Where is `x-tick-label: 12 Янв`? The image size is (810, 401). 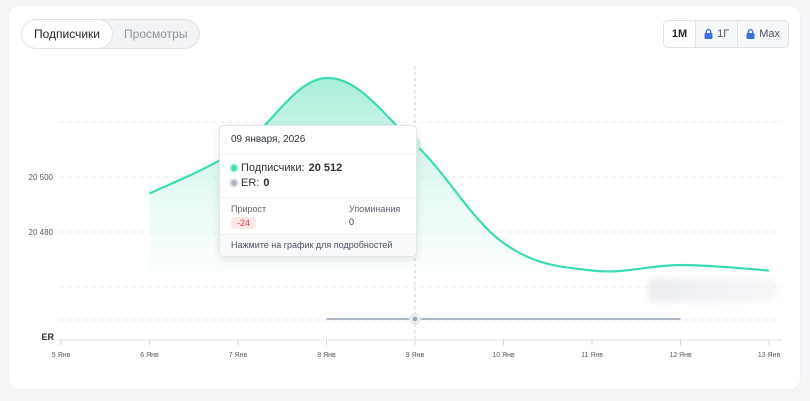 x-tick-label: 12 Янв is located at coordinates (680, 355).